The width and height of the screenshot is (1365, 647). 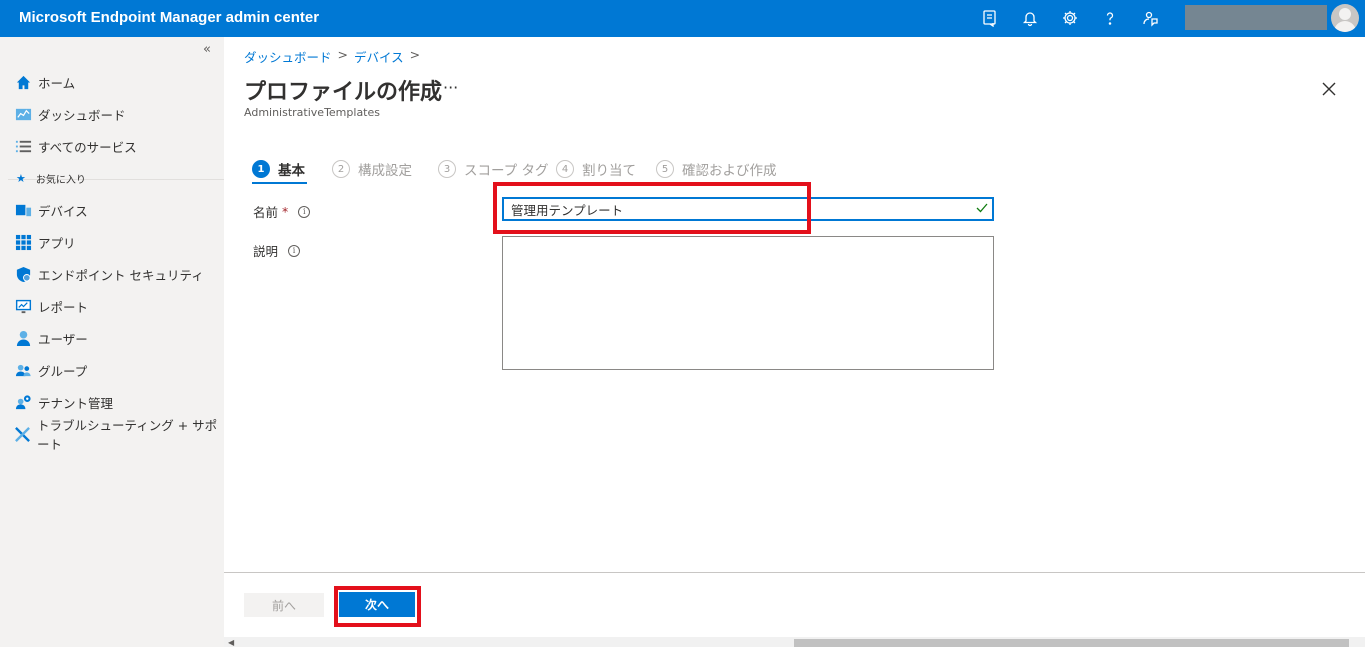 What do you see at coordinates (285, 211) in the screenshot?
I see `required-asterisk: *` at bounding box center [285, 211].